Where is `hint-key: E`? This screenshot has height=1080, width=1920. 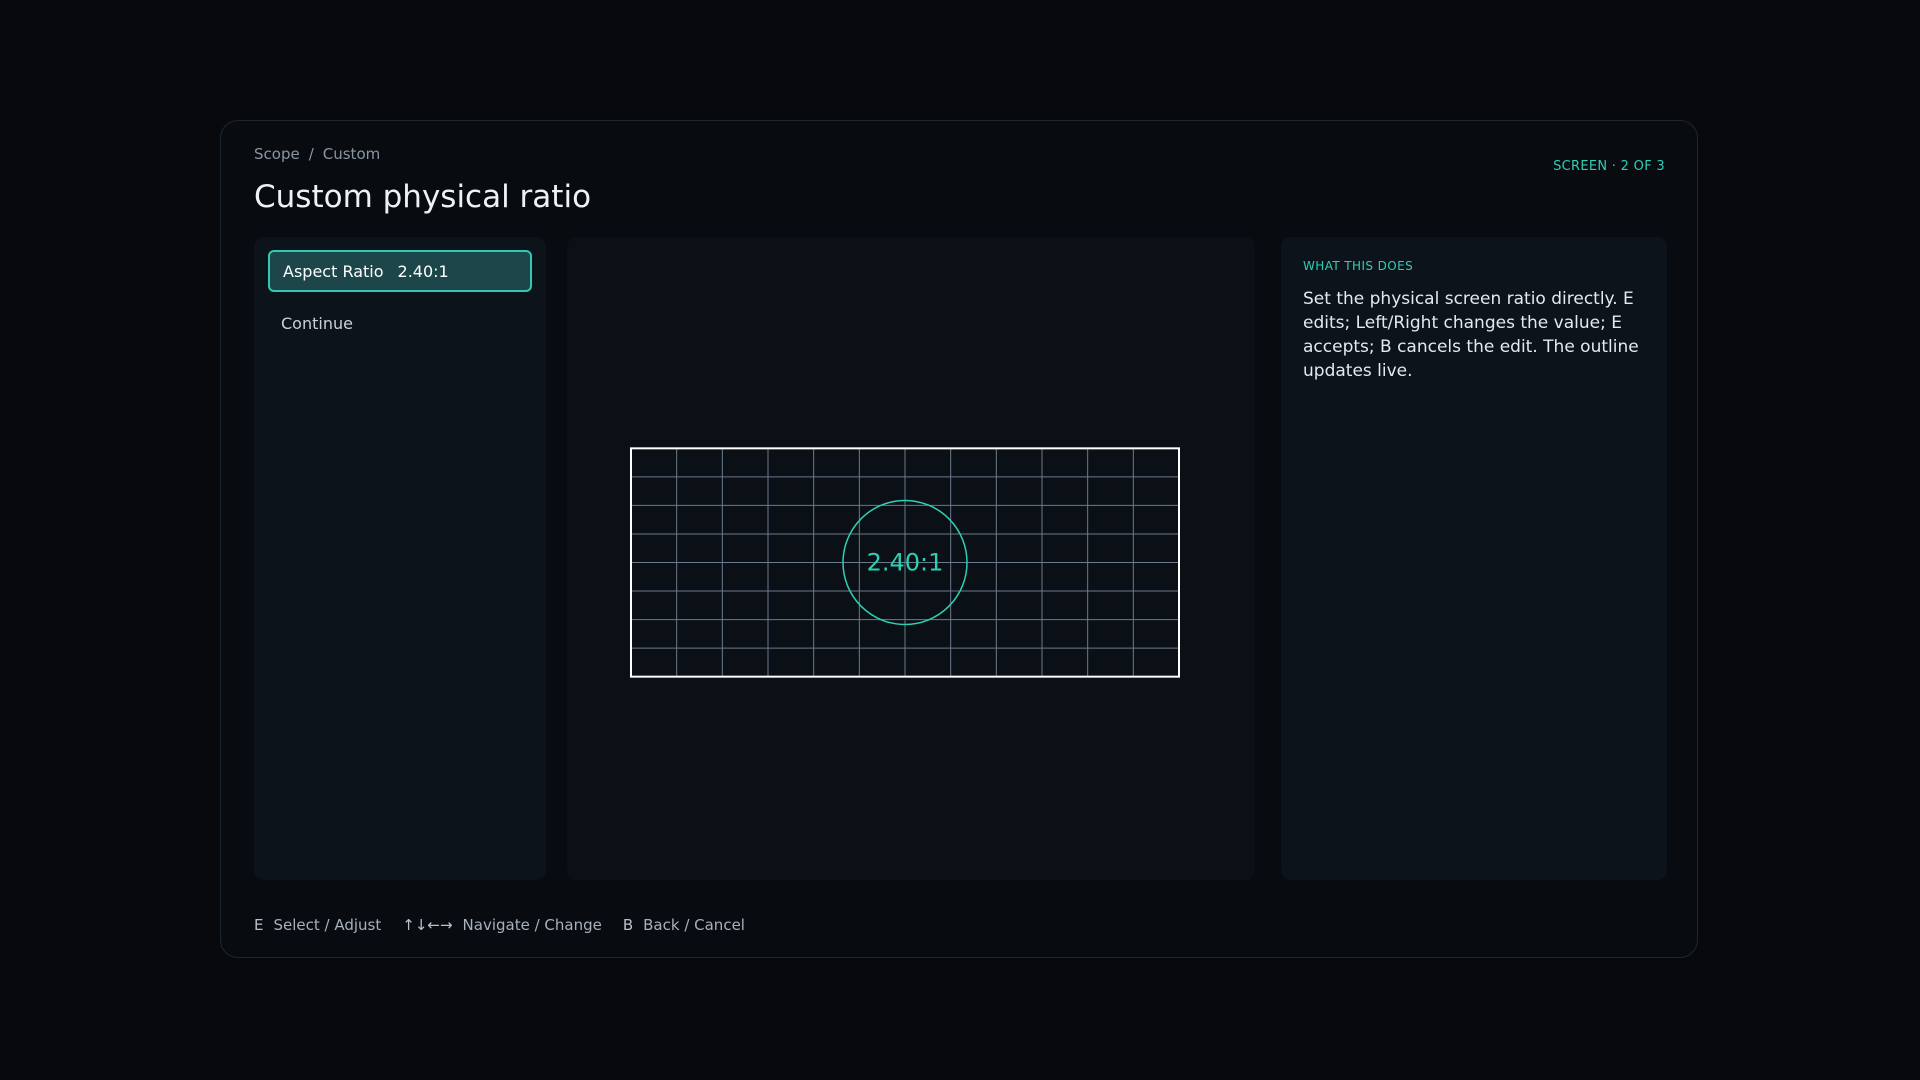 hint-key: E is located at coordinates (259, 925).